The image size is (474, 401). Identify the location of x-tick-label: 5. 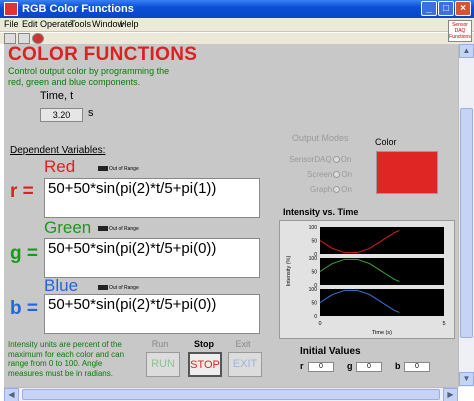
(443, 324).